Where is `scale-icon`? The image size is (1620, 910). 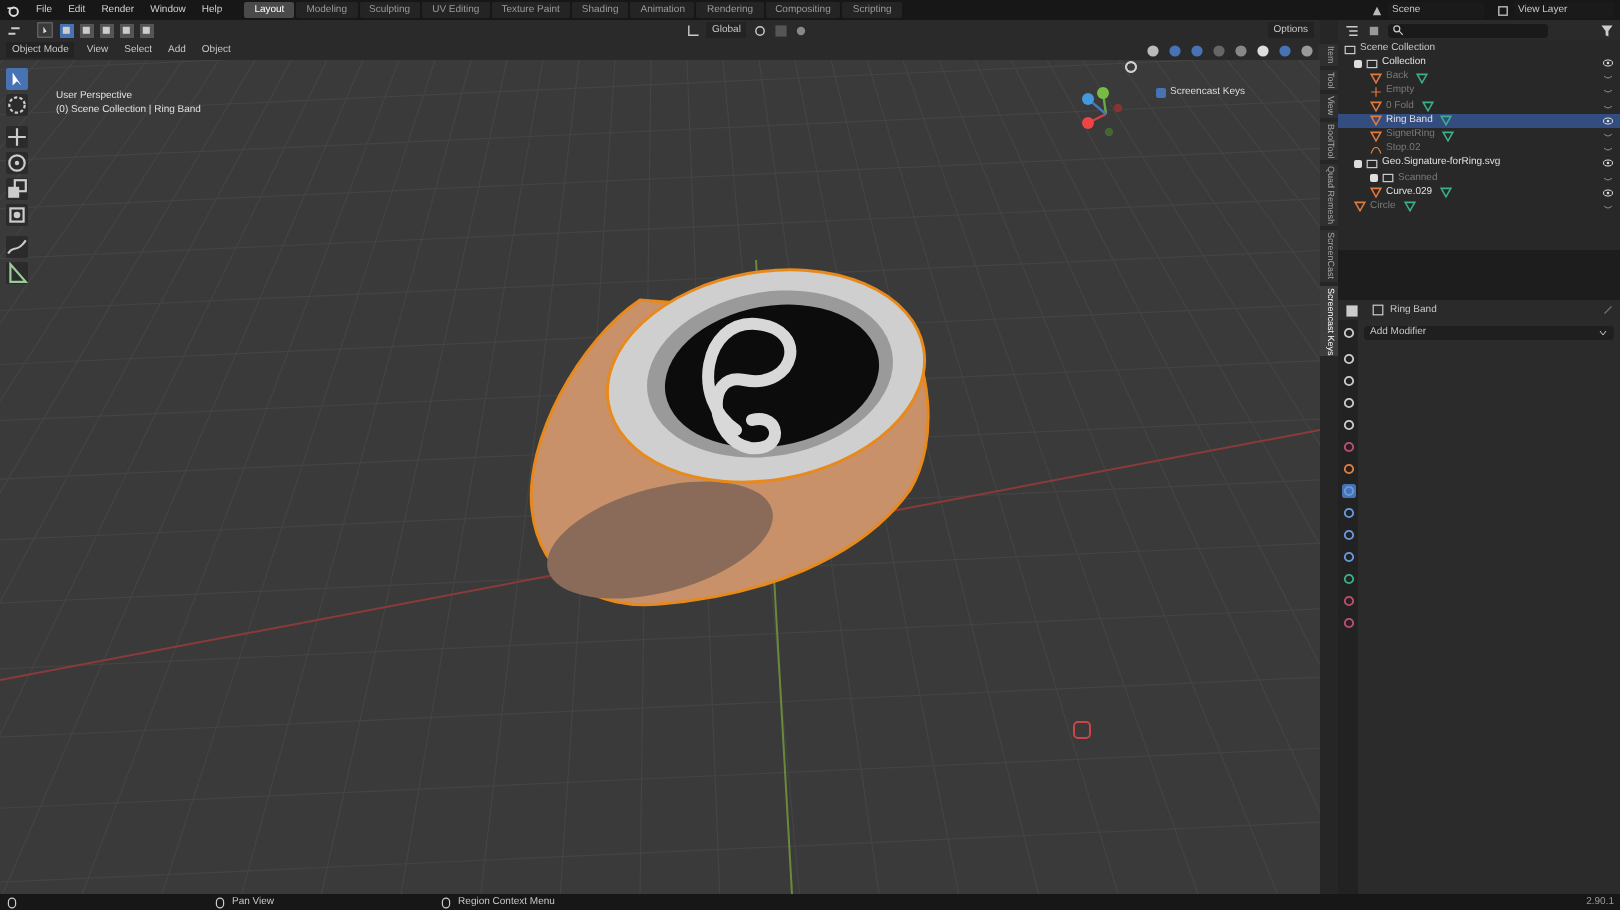
scale-icon is located at coordinates (17, 189).